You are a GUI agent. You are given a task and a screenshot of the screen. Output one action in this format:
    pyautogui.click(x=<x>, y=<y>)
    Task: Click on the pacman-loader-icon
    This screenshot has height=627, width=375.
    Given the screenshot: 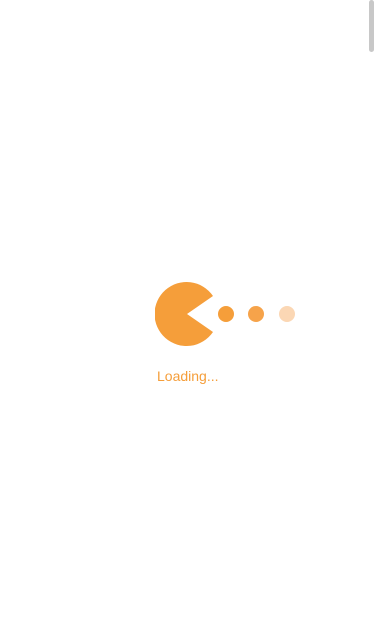 What is the action you would take?
    pyautogui.click(x=227, y=314)
    